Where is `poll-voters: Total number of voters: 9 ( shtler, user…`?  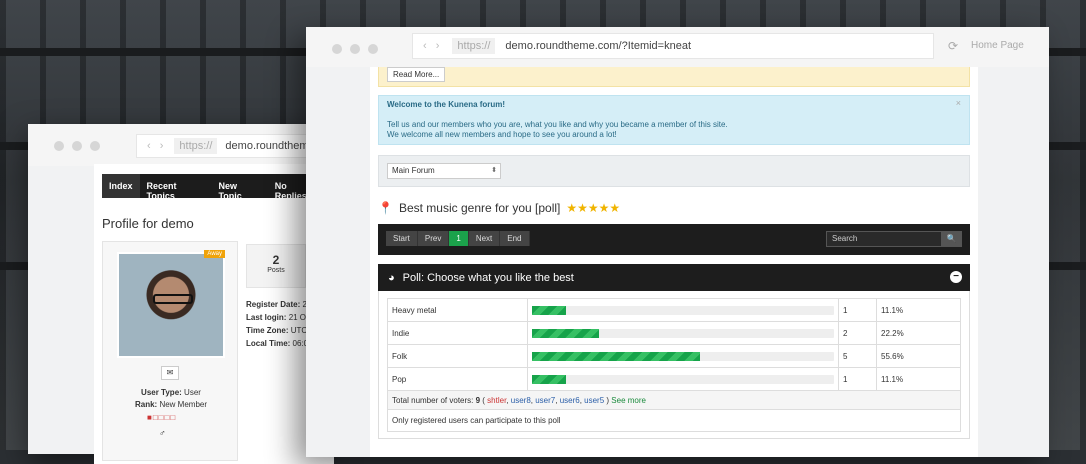
poll-voters: Total number of voters: 9 ( shtler, user… is located at coordinates (674, 400).